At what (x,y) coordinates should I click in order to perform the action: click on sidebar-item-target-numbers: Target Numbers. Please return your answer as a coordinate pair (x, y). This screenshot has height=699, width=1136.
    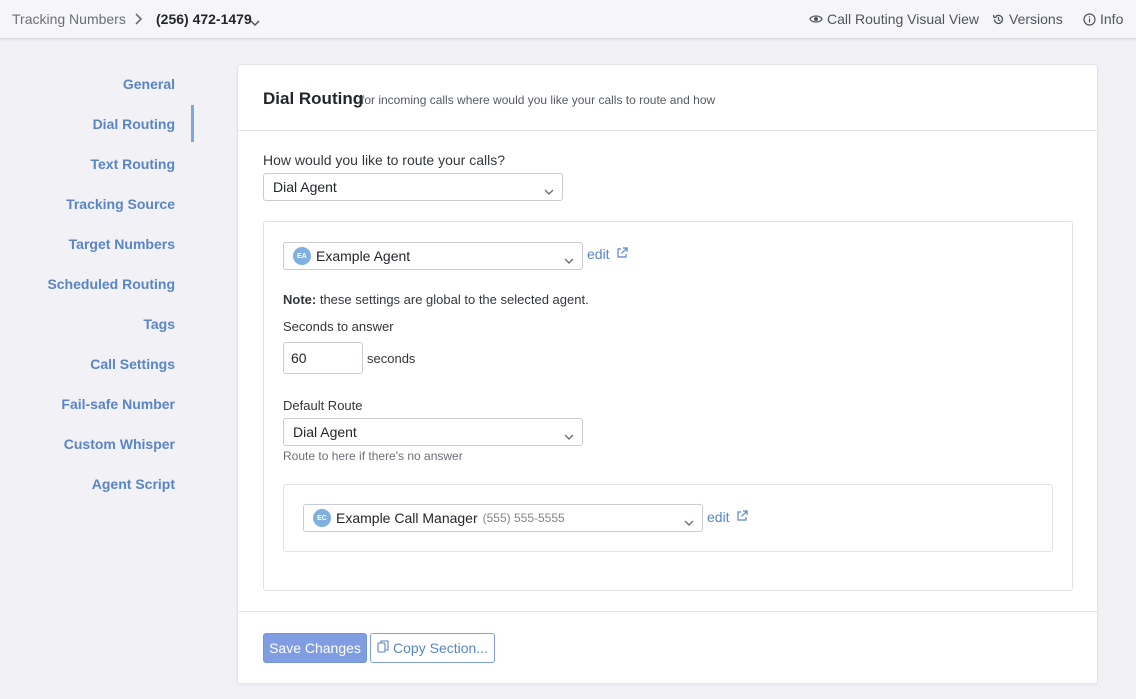
    Looking at the image, I should click on (122, 244).